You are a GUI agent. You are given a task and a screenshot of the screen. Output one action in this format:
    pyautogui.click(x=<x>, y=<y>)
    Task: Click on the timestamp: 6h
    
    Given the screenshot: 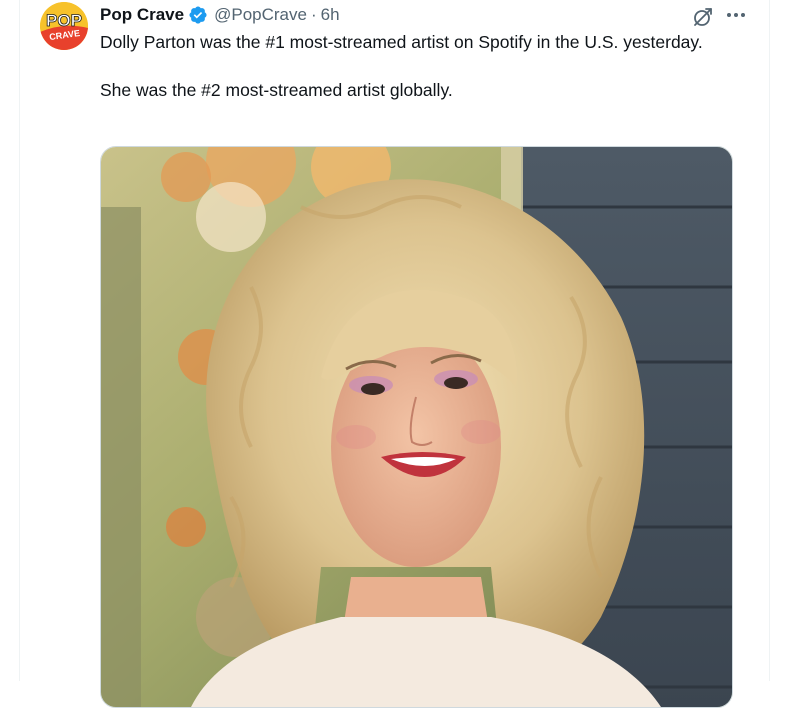 What is the action you would take?
    pyautogui.click(x=330, y=15)
    